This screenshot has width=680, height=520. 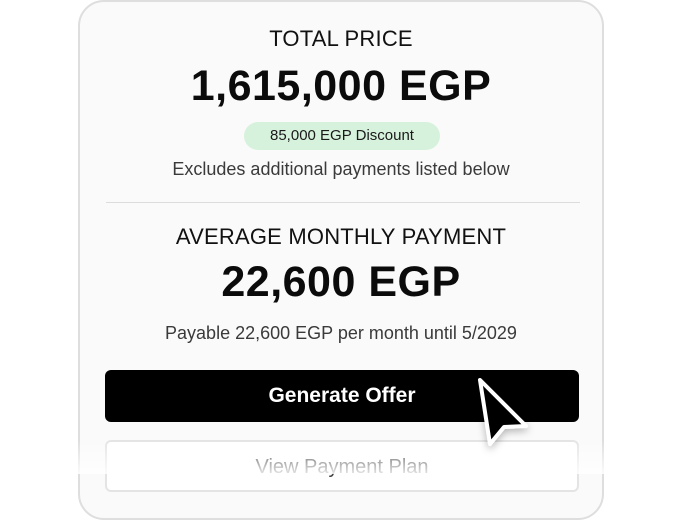 I want to click on discount-badge: 85,000 EGP Discount, so click(x=342, y=136).